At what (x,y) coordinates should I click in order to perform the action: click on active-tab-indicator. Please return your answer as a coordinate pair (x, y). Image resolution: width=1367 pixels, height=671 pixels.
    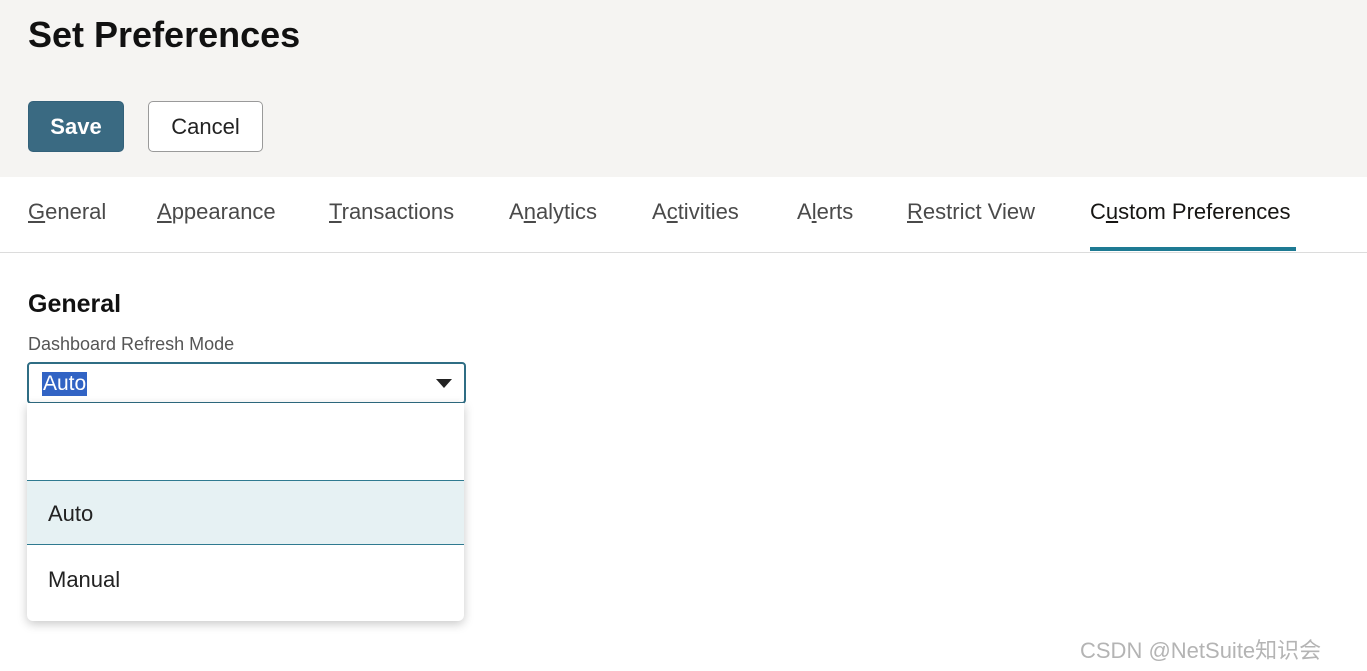
    Looking at the image, I should click on (1193, 249).